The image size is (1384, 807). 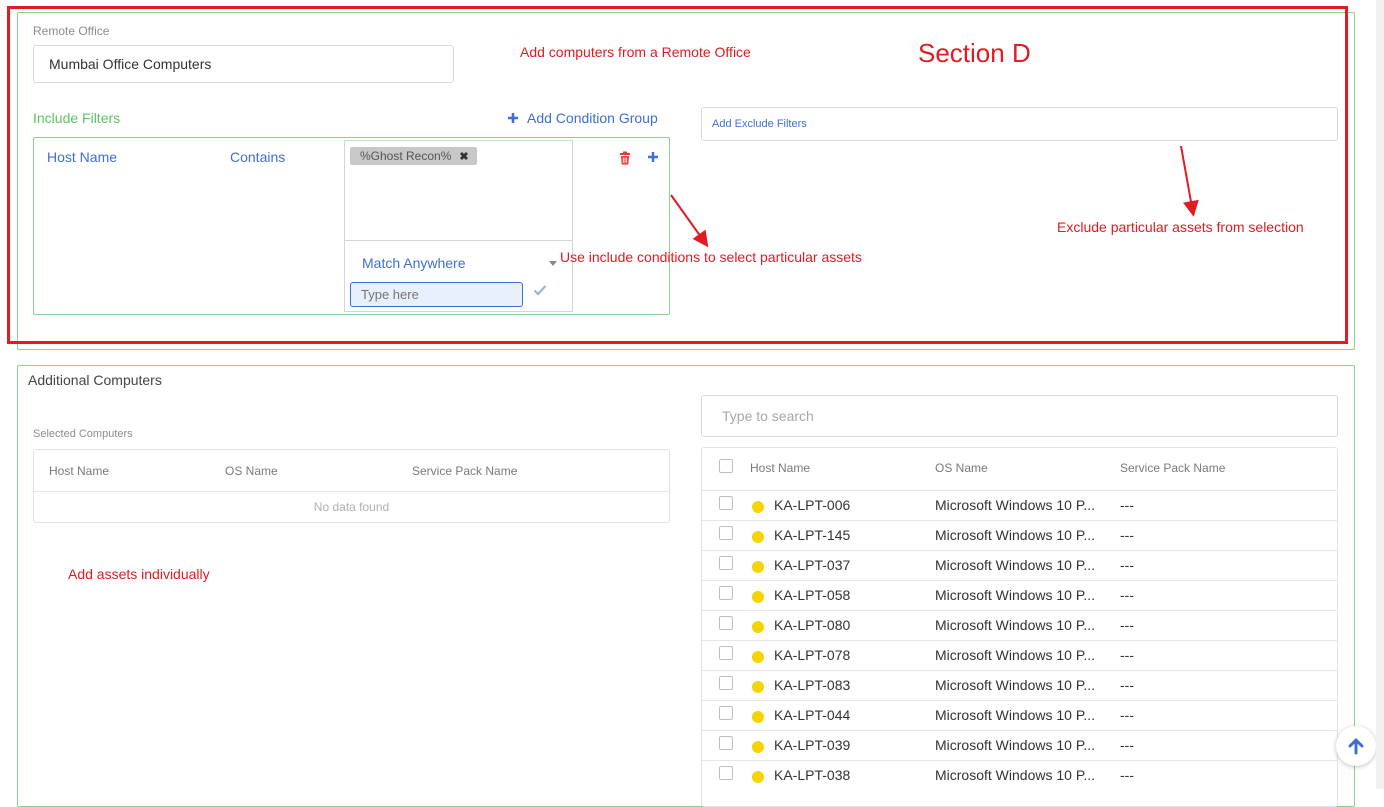 What do you see at coordinates (812, 715) in the screenshot?
I see `row-host-name: KA-LPT-044` at bounding box center [812, 715].